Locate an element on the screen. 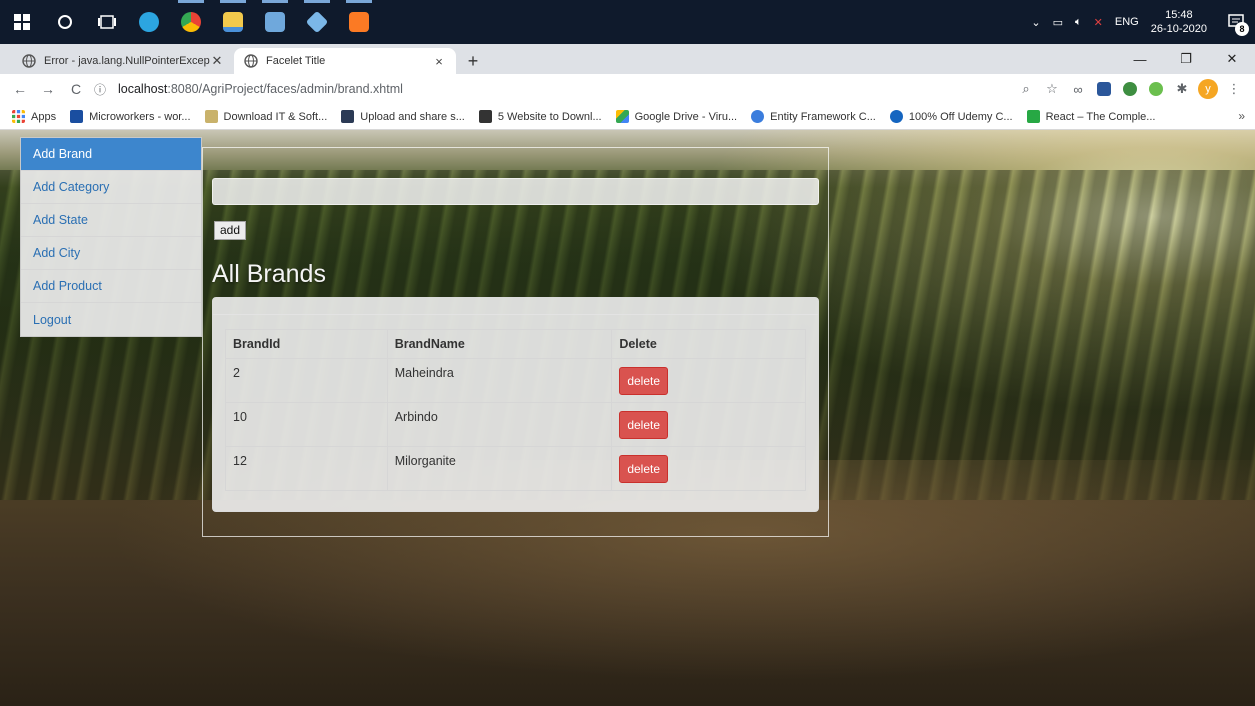  sidebar-item-logout: Logout is located at coordinates (111, 319).